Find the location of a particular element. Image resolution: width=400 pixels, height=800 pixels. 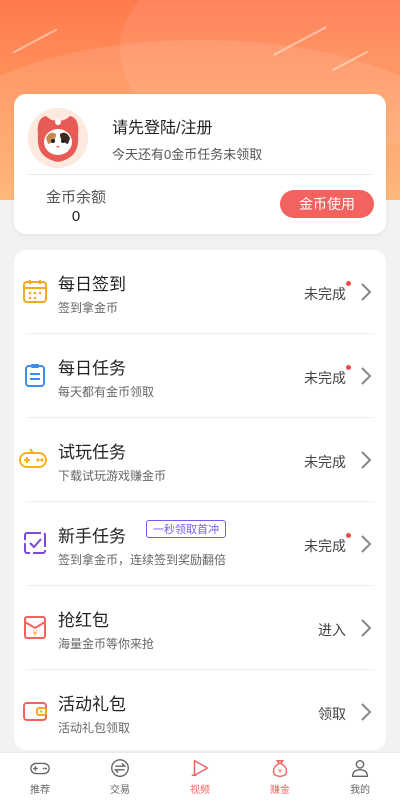

cat-avatar-icon is located at coordinates (58, 138).